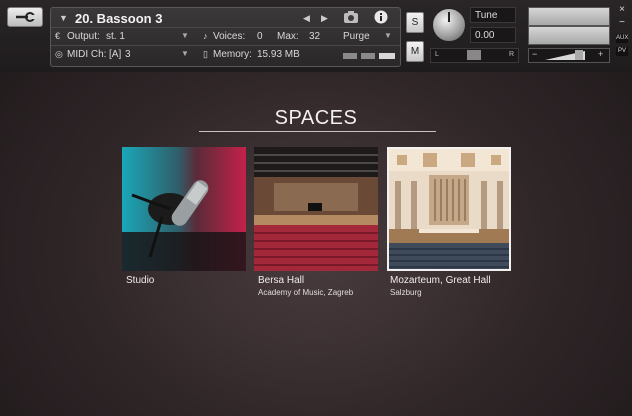  Describe the element at coordinates (281, 280) in the screenshot. I see `space-name-bersa-hall: Bersa Hall` at that location.